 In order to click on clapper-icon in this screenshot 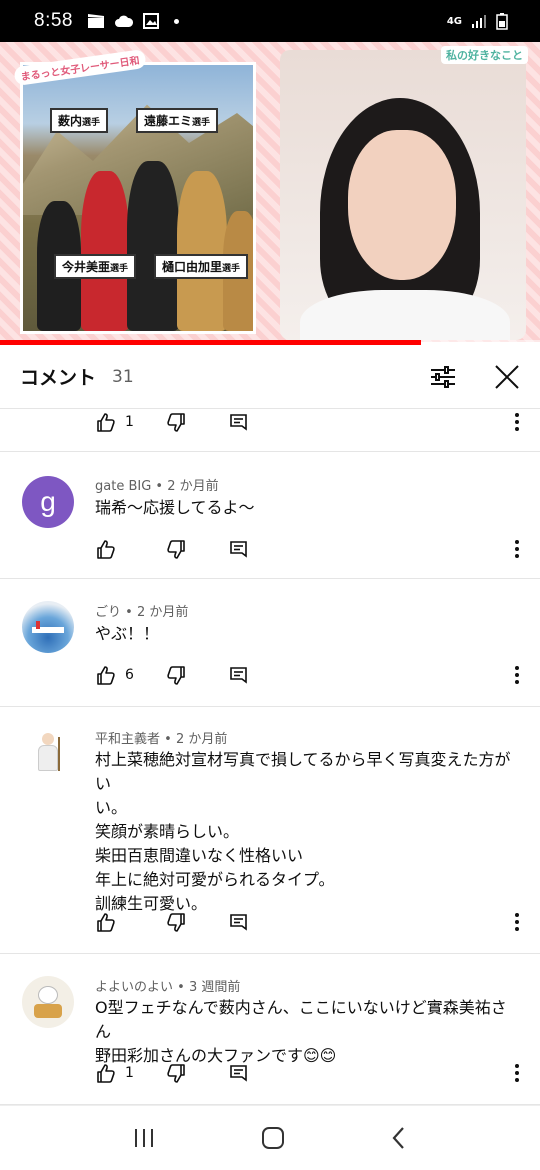, I will do `click(95, 21)`.